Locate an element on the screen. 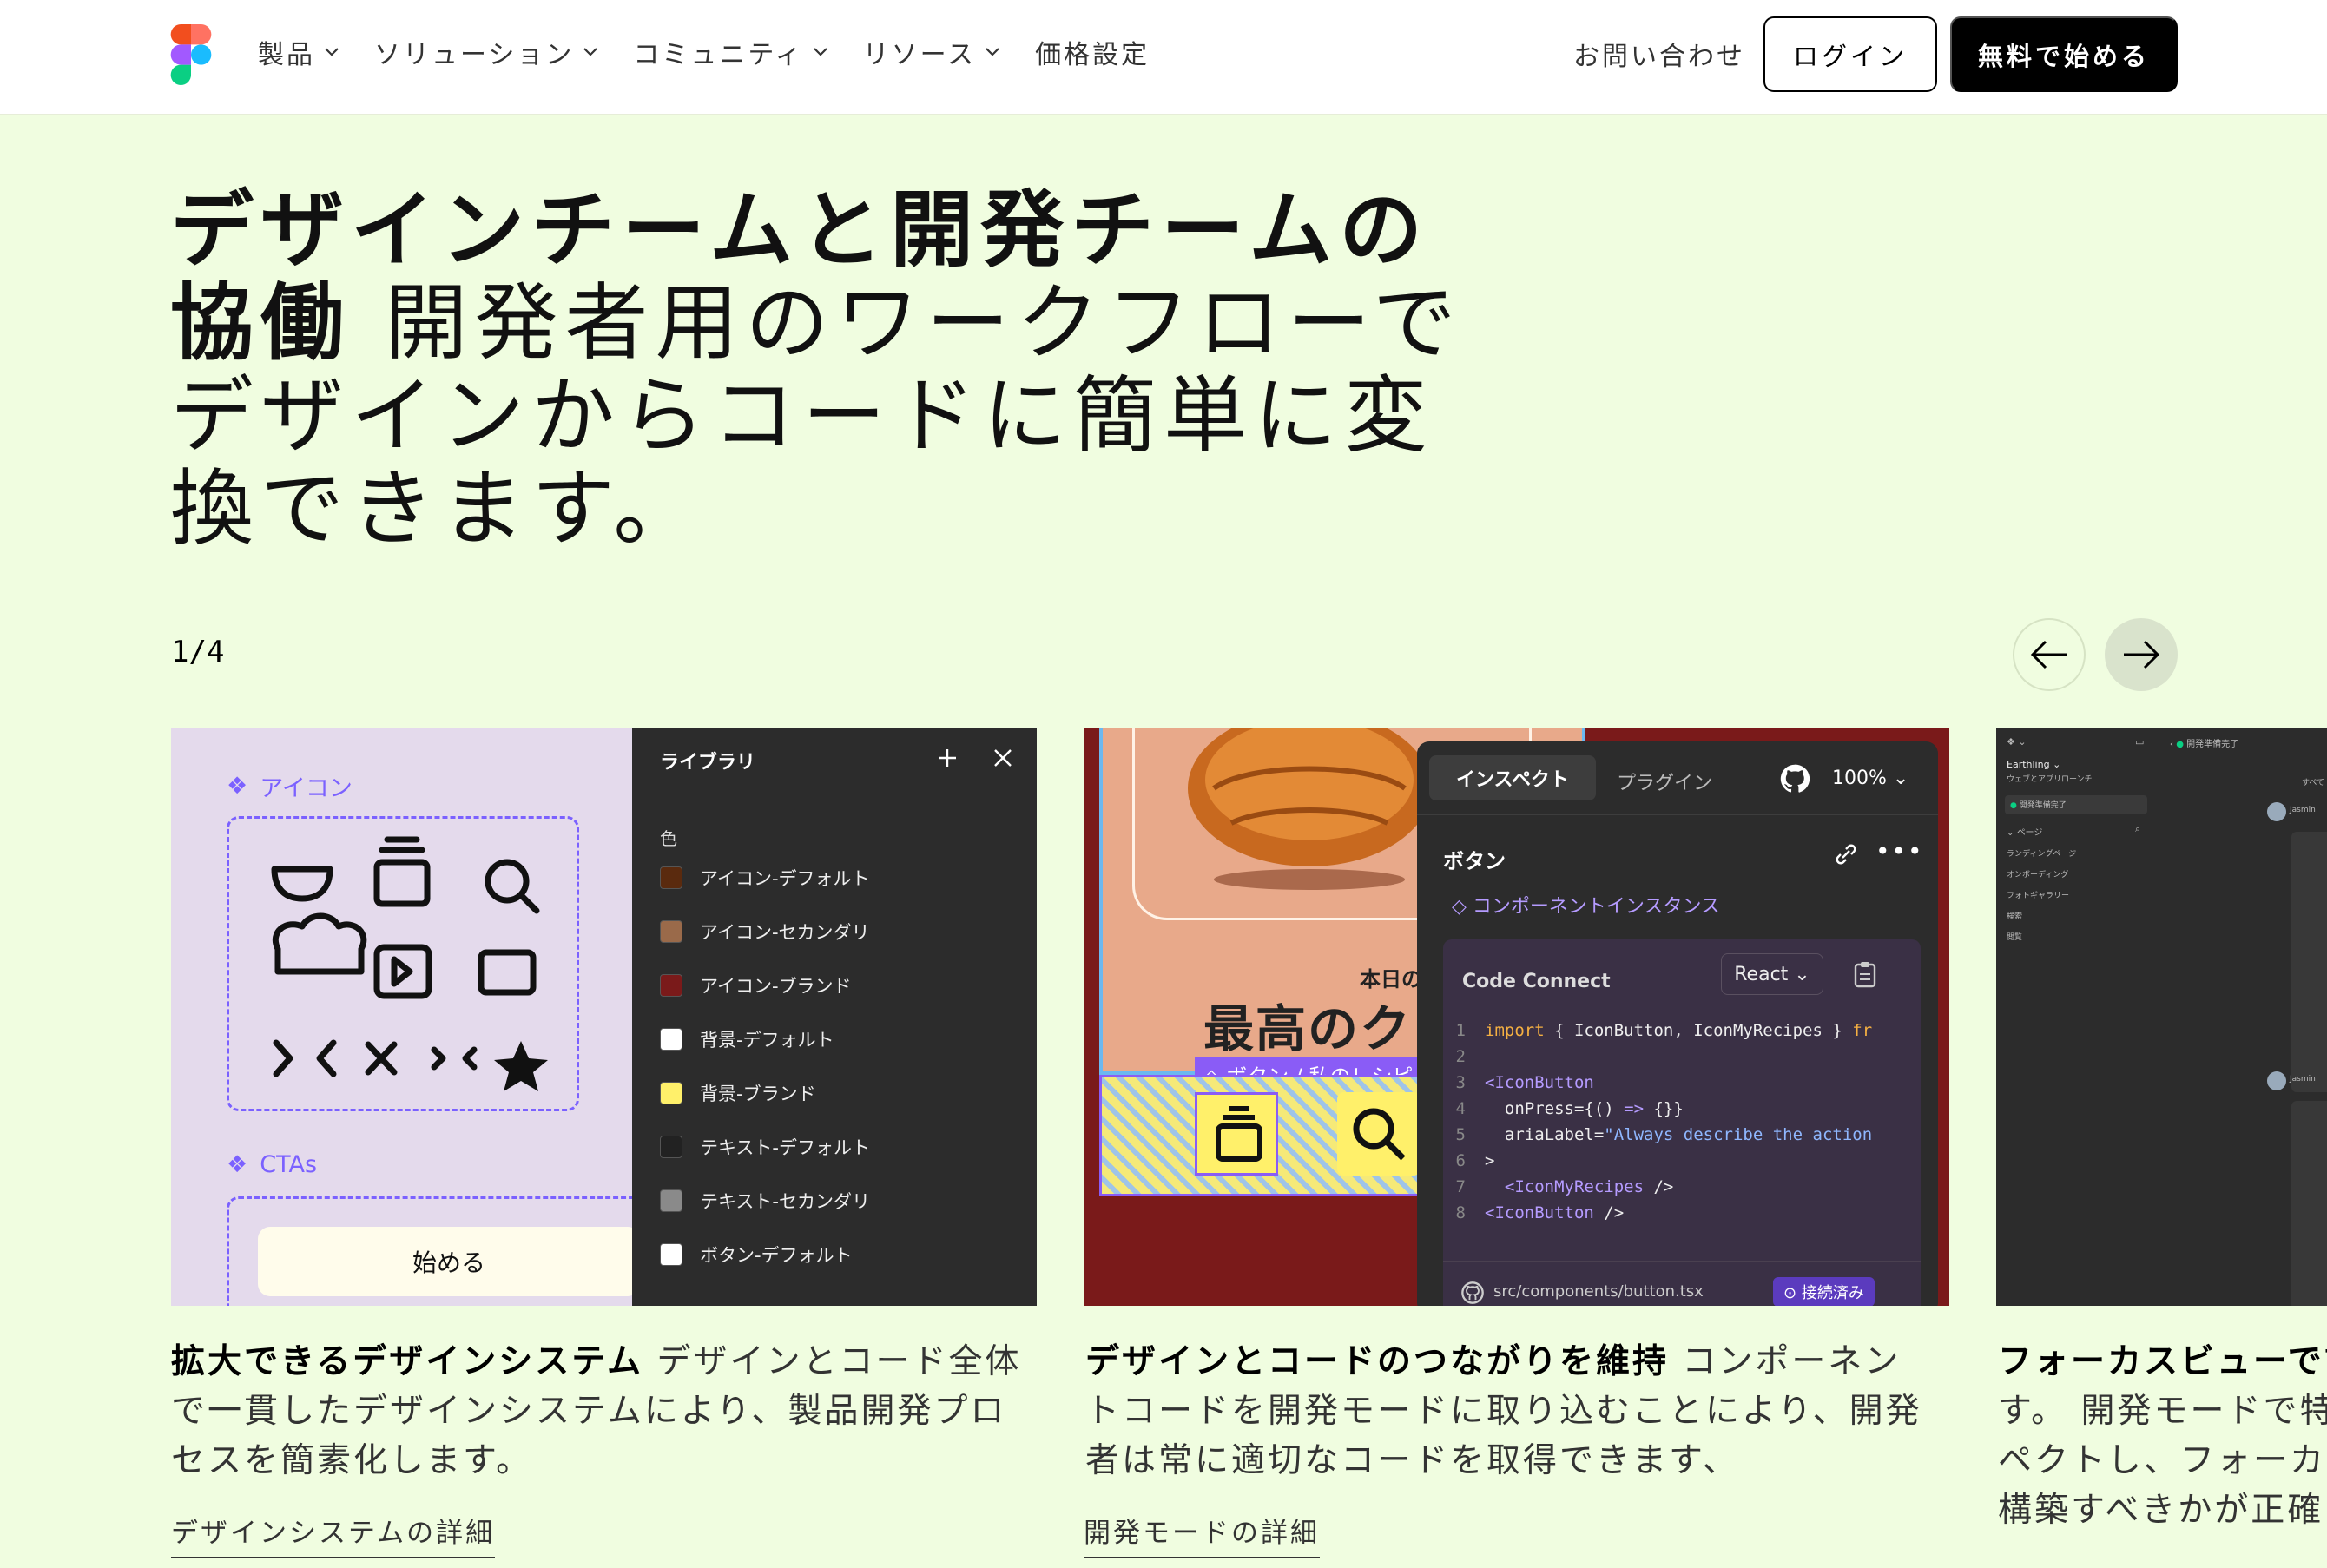  code-line: 1 import { IconButton, IconMyRecipes } fr is located at coordinates (1664, 1030).